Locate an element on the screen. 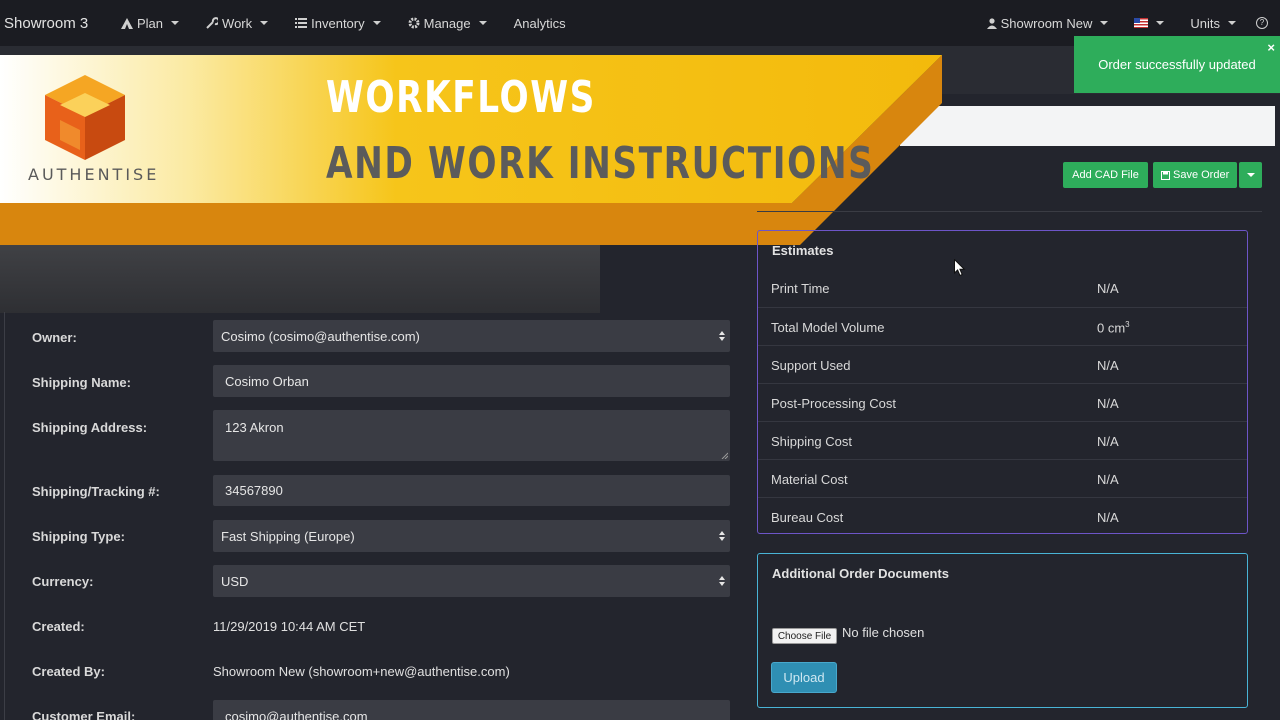 This screenshot has height=720, width=1280. created-by-label: Created By: is located at coordinates (68, 671).